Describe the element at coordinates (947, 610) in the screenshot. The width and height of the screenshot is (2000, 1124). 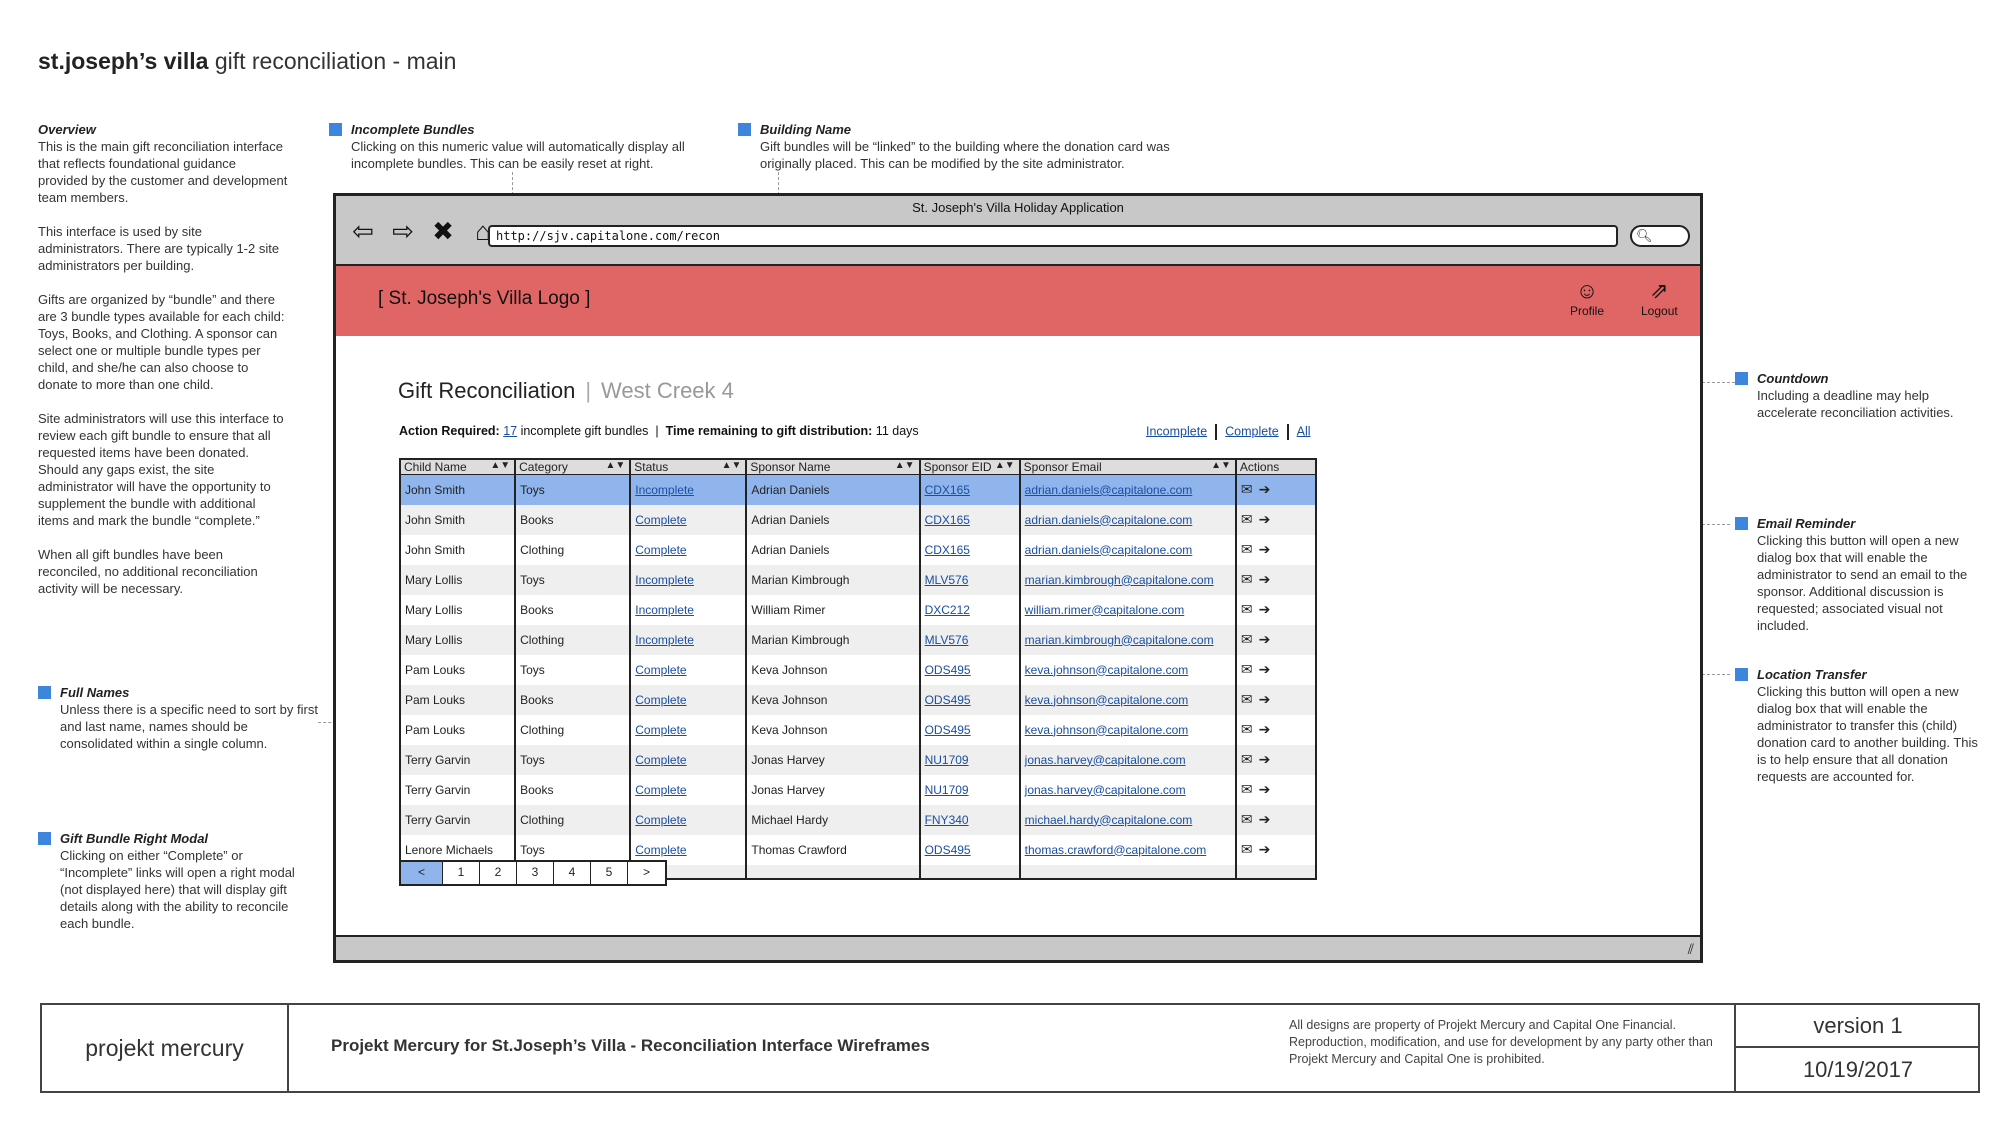
I see `sponsor-eid-link: DXC212` at that location.